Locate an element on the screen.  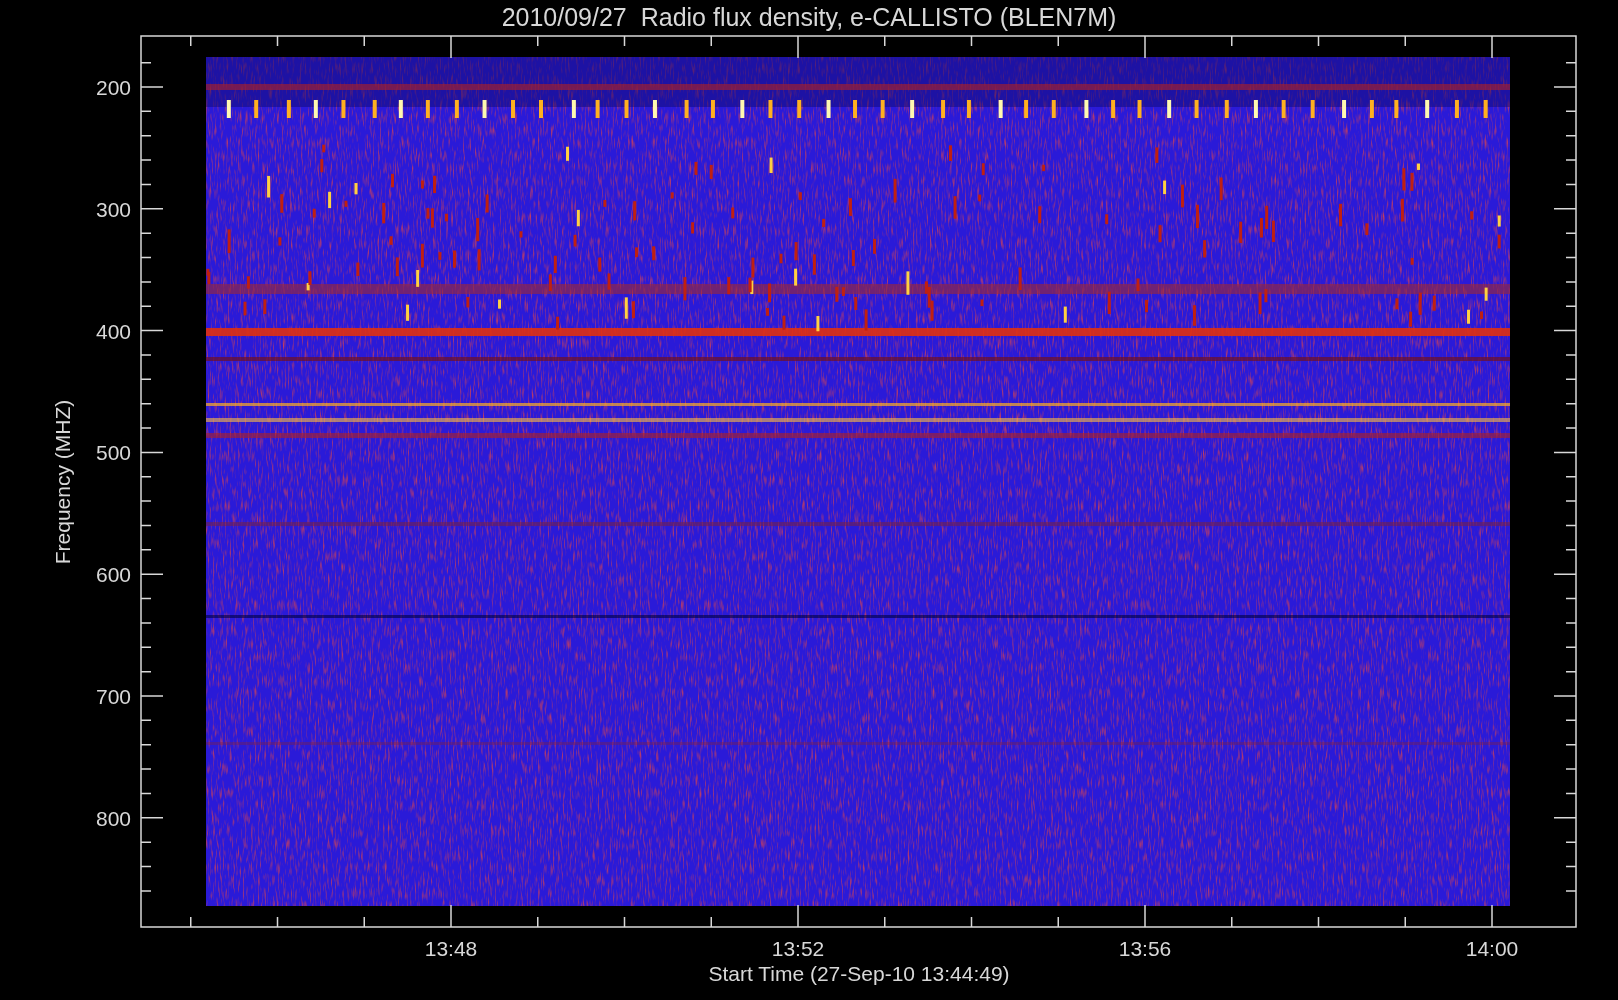
y-tick-label: 500 is located at coordinates (113, 453).